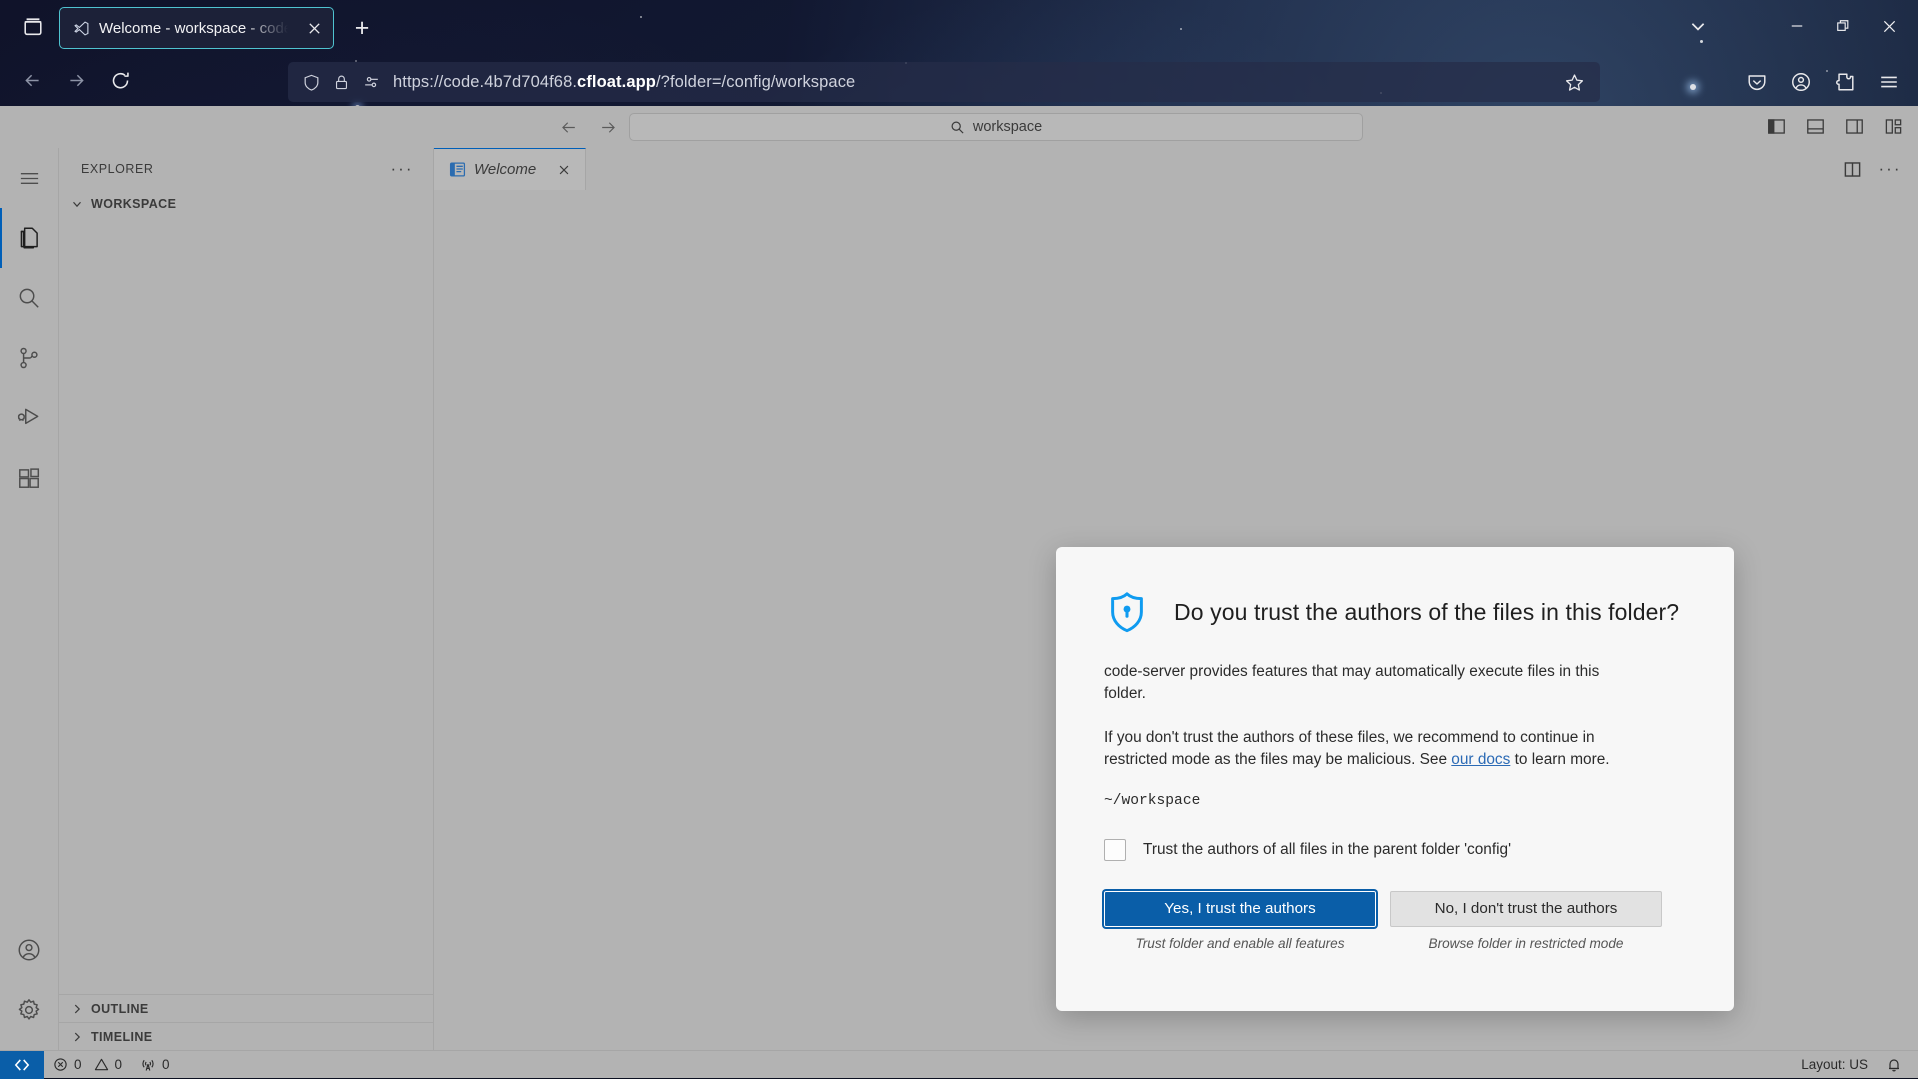 The height and width of the screenshot is (1079, 1918). I want to click on status-bar-right: Layout: US, so click(1855, 1065).